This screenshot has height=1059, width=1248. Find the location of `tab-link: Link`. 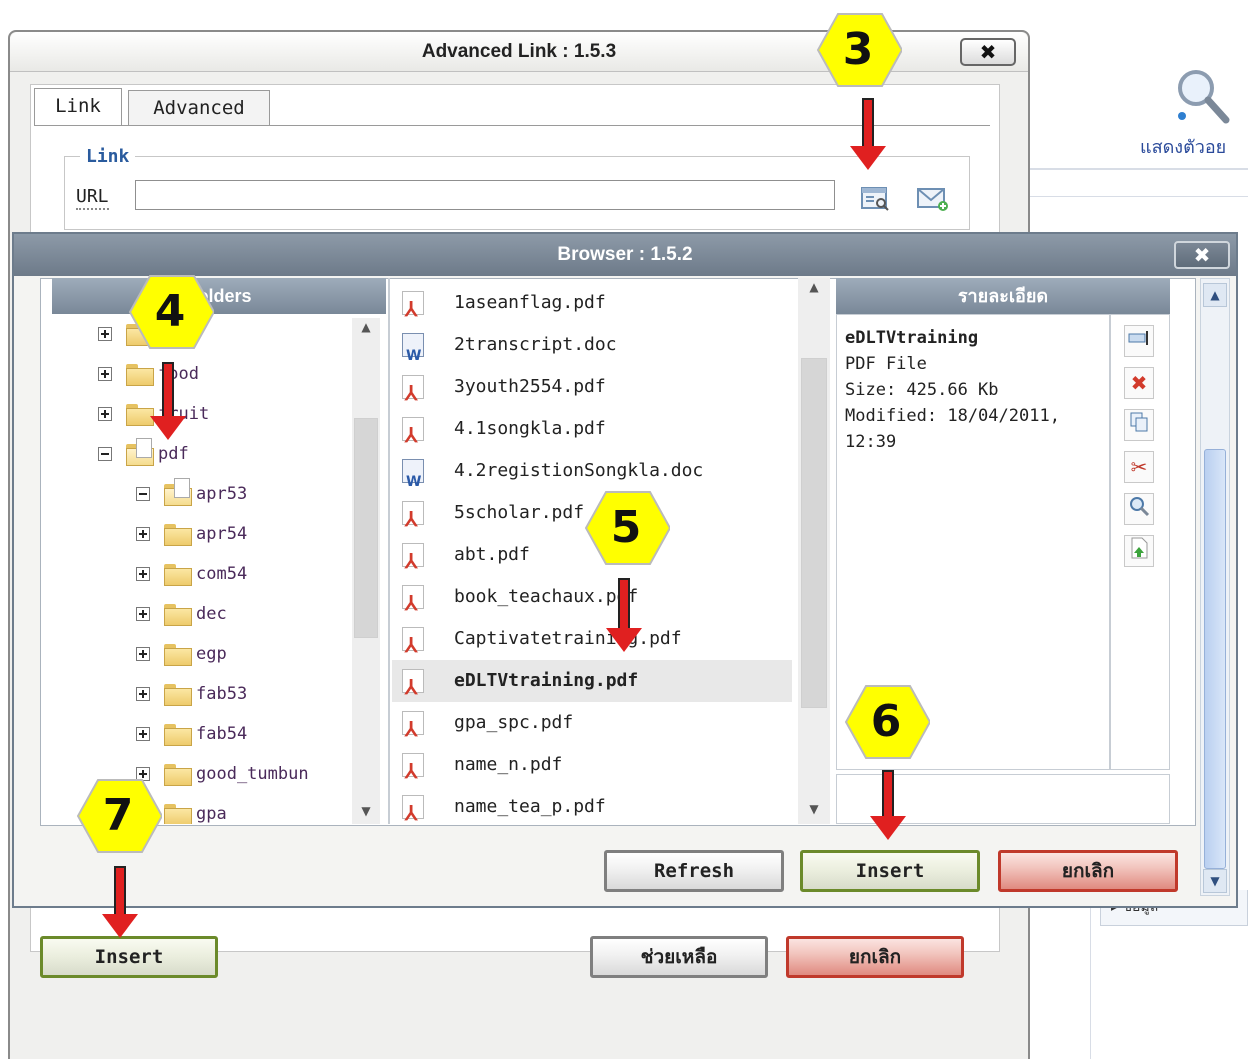

tab-link: Link is located at coordinates (78, 107).